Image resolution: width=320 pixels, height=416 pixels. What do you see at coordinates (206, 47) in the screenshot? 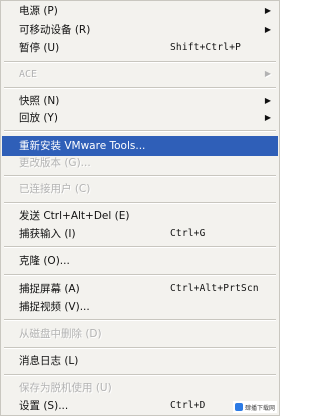
I see `menu-item-shortcut: Shift+Ctrl+P` at bounding box center [206, 47].